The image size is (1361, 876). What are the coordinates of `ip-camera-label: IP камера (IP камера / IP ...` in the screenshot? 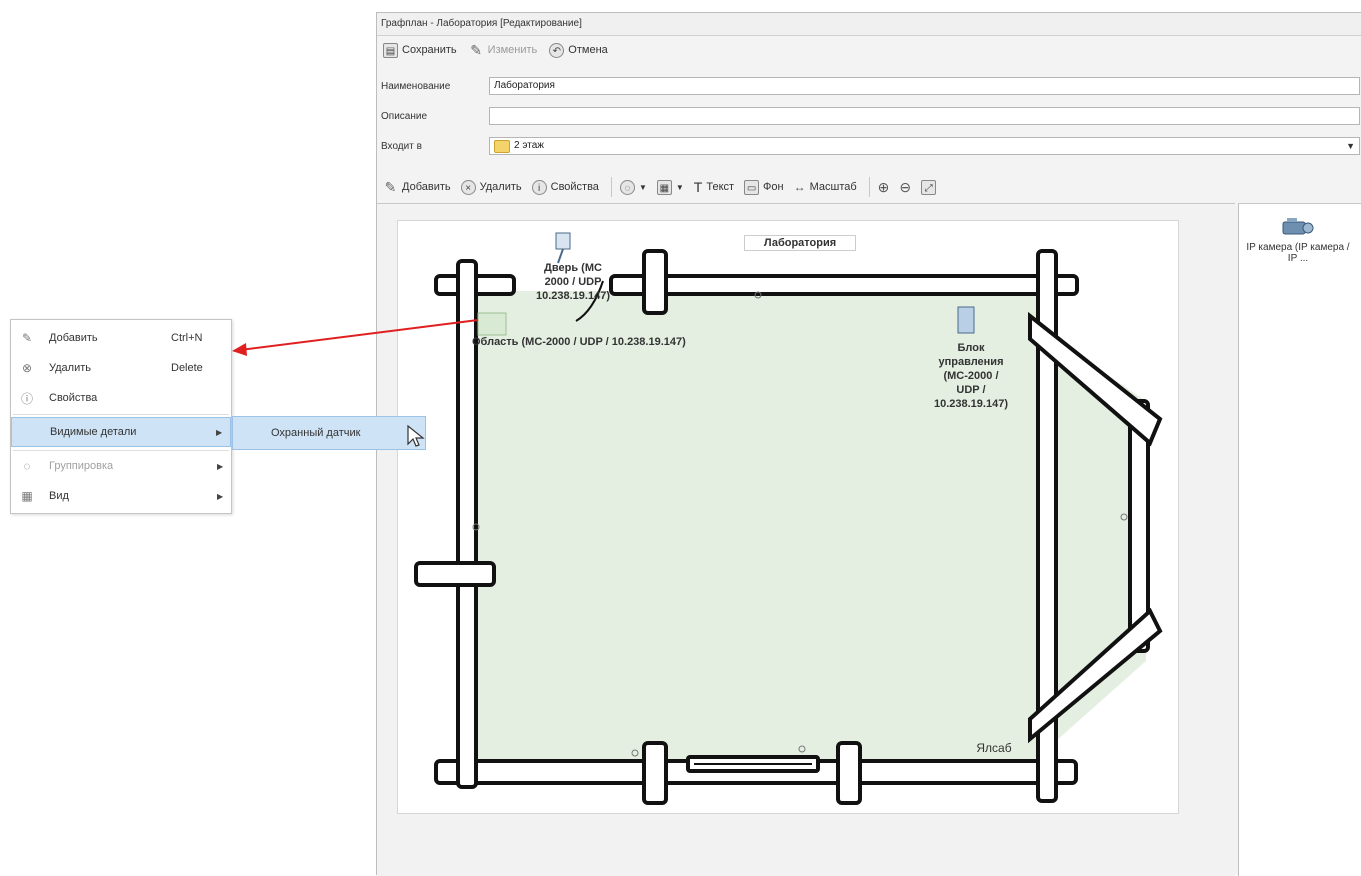 It's located at (1298, 253).